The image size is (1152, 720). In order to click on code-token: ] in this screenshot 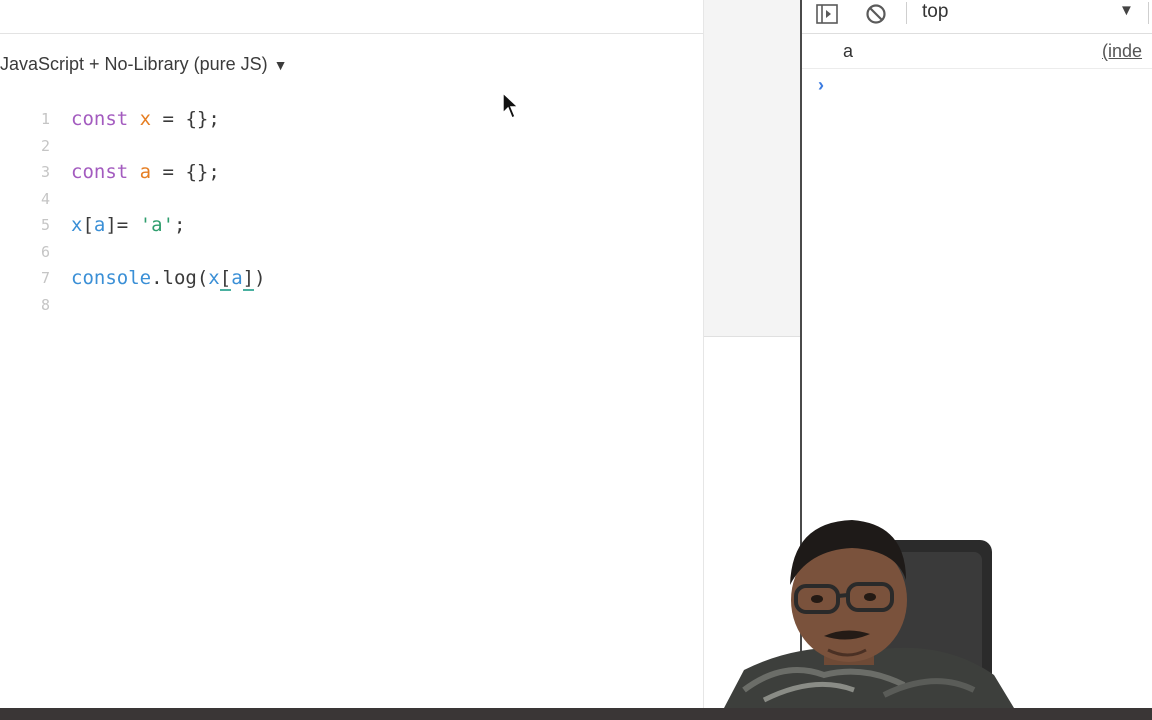, I will do `click(248, 279)`.